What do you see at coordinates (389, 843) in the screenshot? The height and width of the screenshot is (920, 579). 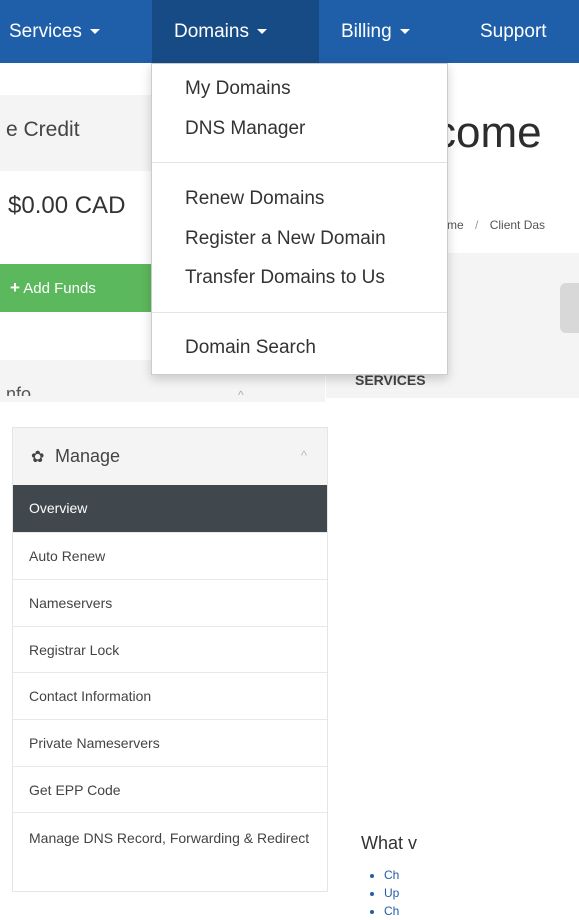 I see `what-text: What v` at bounding box center [389, 843].